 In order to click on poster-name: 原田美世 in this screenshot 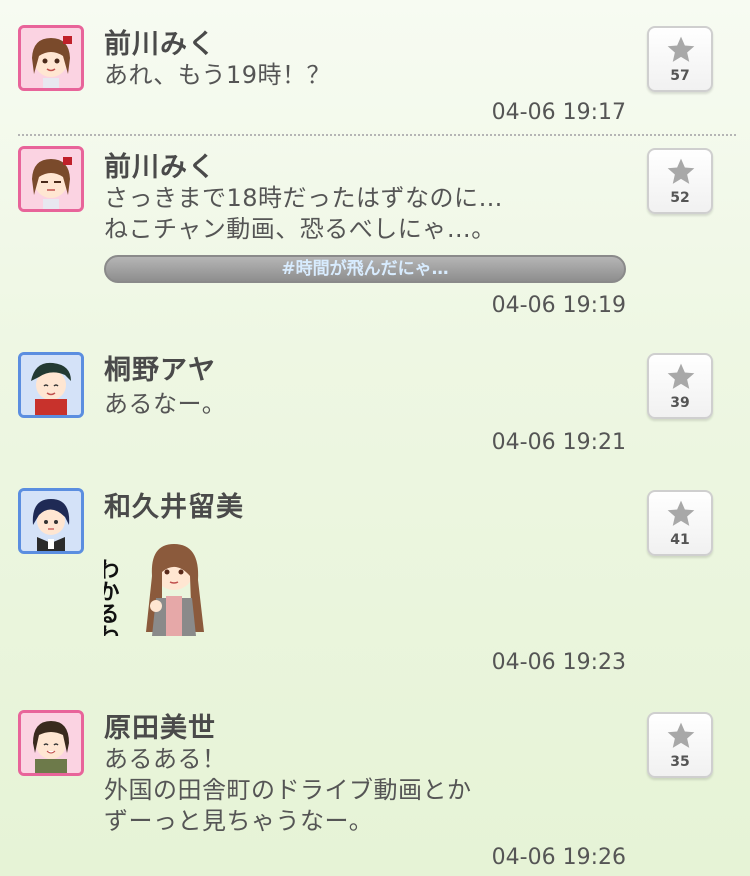, I will do `click(160, 728)`.